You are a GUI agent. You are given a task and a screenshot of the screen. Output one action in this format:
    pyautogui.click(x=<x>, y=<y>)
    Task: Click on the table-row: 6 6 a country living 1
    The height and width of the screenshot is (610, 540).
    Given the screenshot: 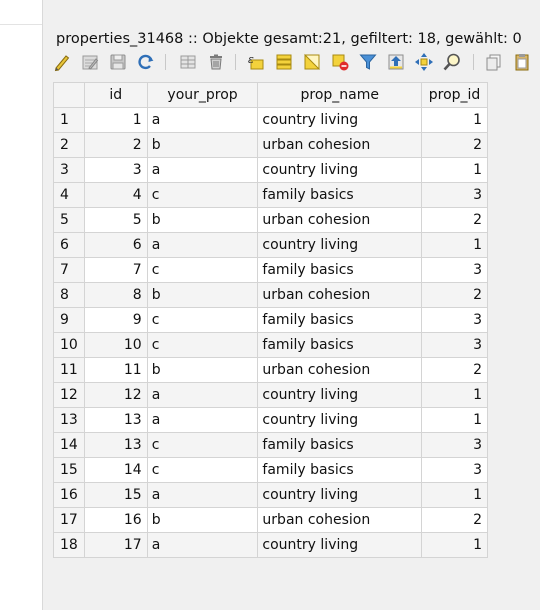 What is the action you would take?
    pyautogui.click(x=270, y=245)
    